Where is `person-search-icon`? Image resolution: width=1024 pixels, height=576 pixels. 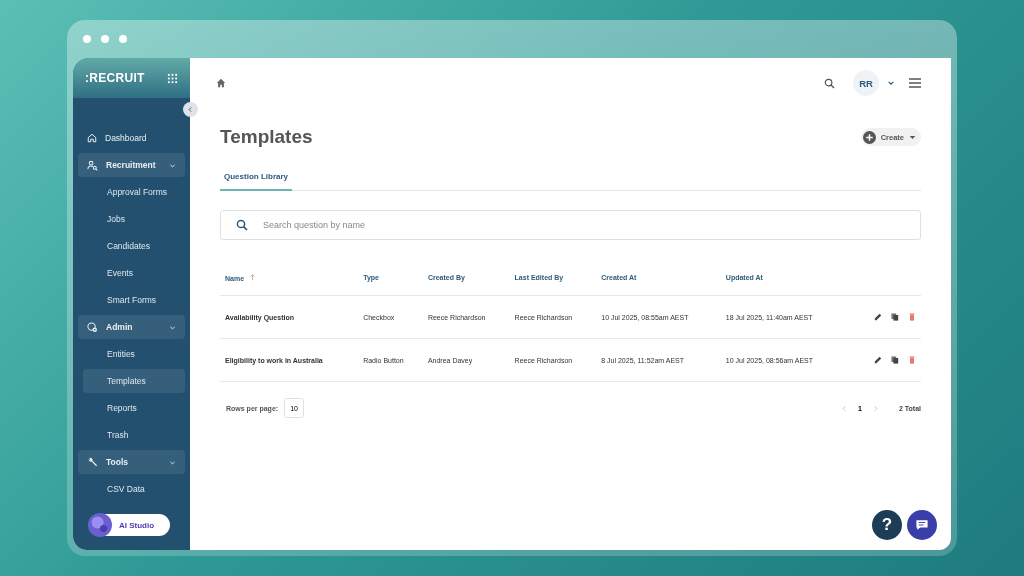
person-search-icon is located at coordinates (92, 165).